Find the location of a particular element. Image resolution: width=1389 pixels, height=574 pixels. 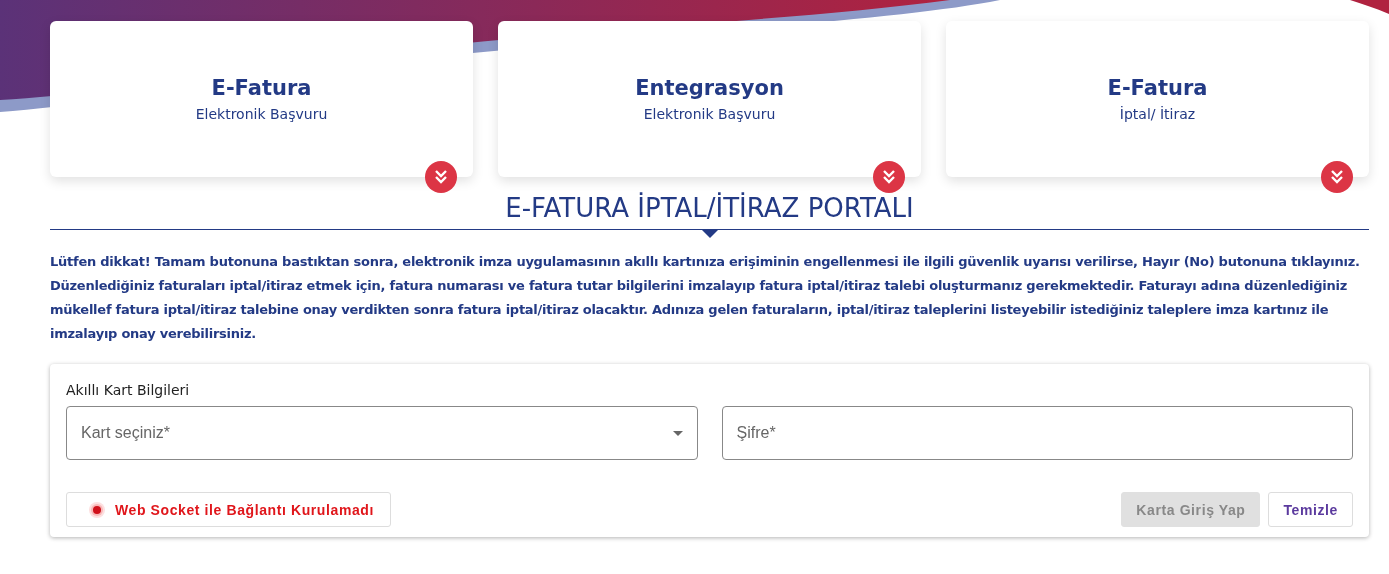

dropdown-caret-icon is located at coordinates (677, 433).